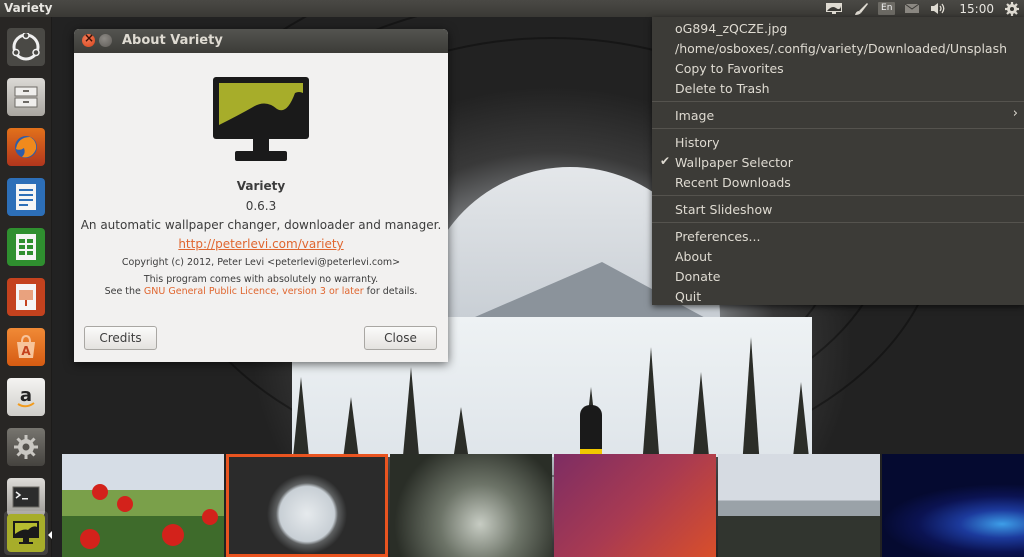  I want to click on impress-icon, so click(26, 297).